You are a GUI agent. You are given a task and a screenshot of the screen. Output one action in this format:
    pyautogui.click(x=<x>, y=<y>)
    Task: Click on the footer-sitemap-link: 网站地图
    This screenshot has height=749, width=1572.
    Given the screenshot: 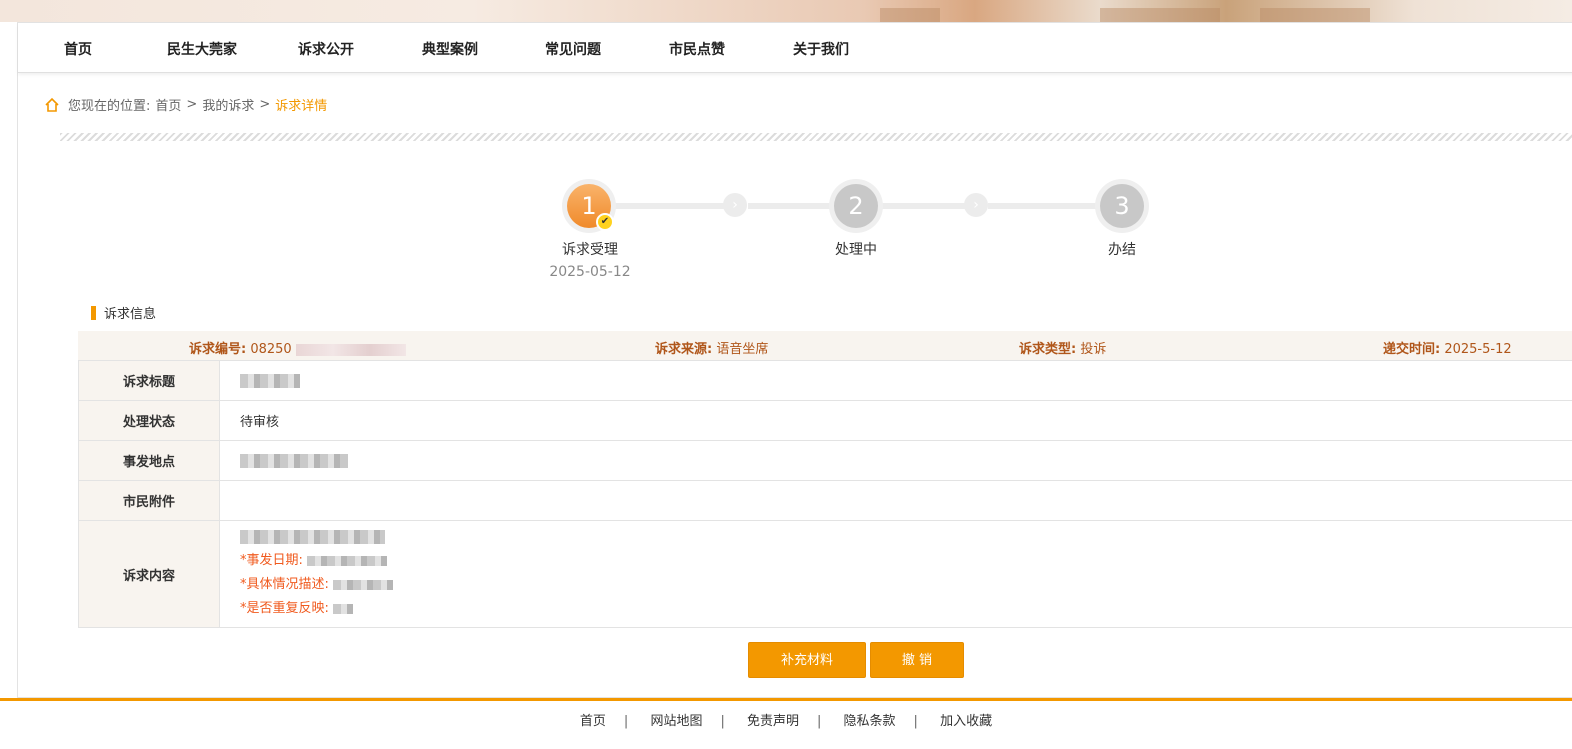 What is the action you would take?
    pyautogui.click(x=676, y=721)
    